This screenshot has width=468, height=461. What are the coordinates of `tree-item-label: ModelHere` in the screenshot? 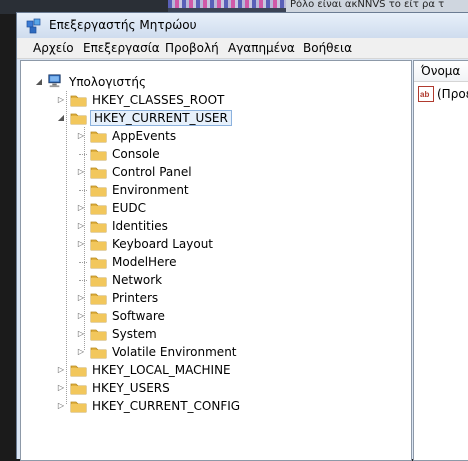 It's located at (144, 262).